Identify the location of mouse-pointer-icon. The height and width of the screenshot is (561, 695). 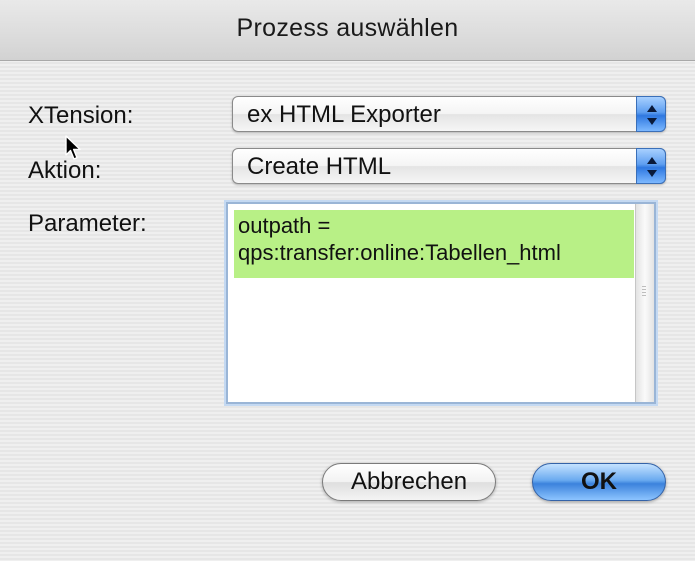
(73, 150).